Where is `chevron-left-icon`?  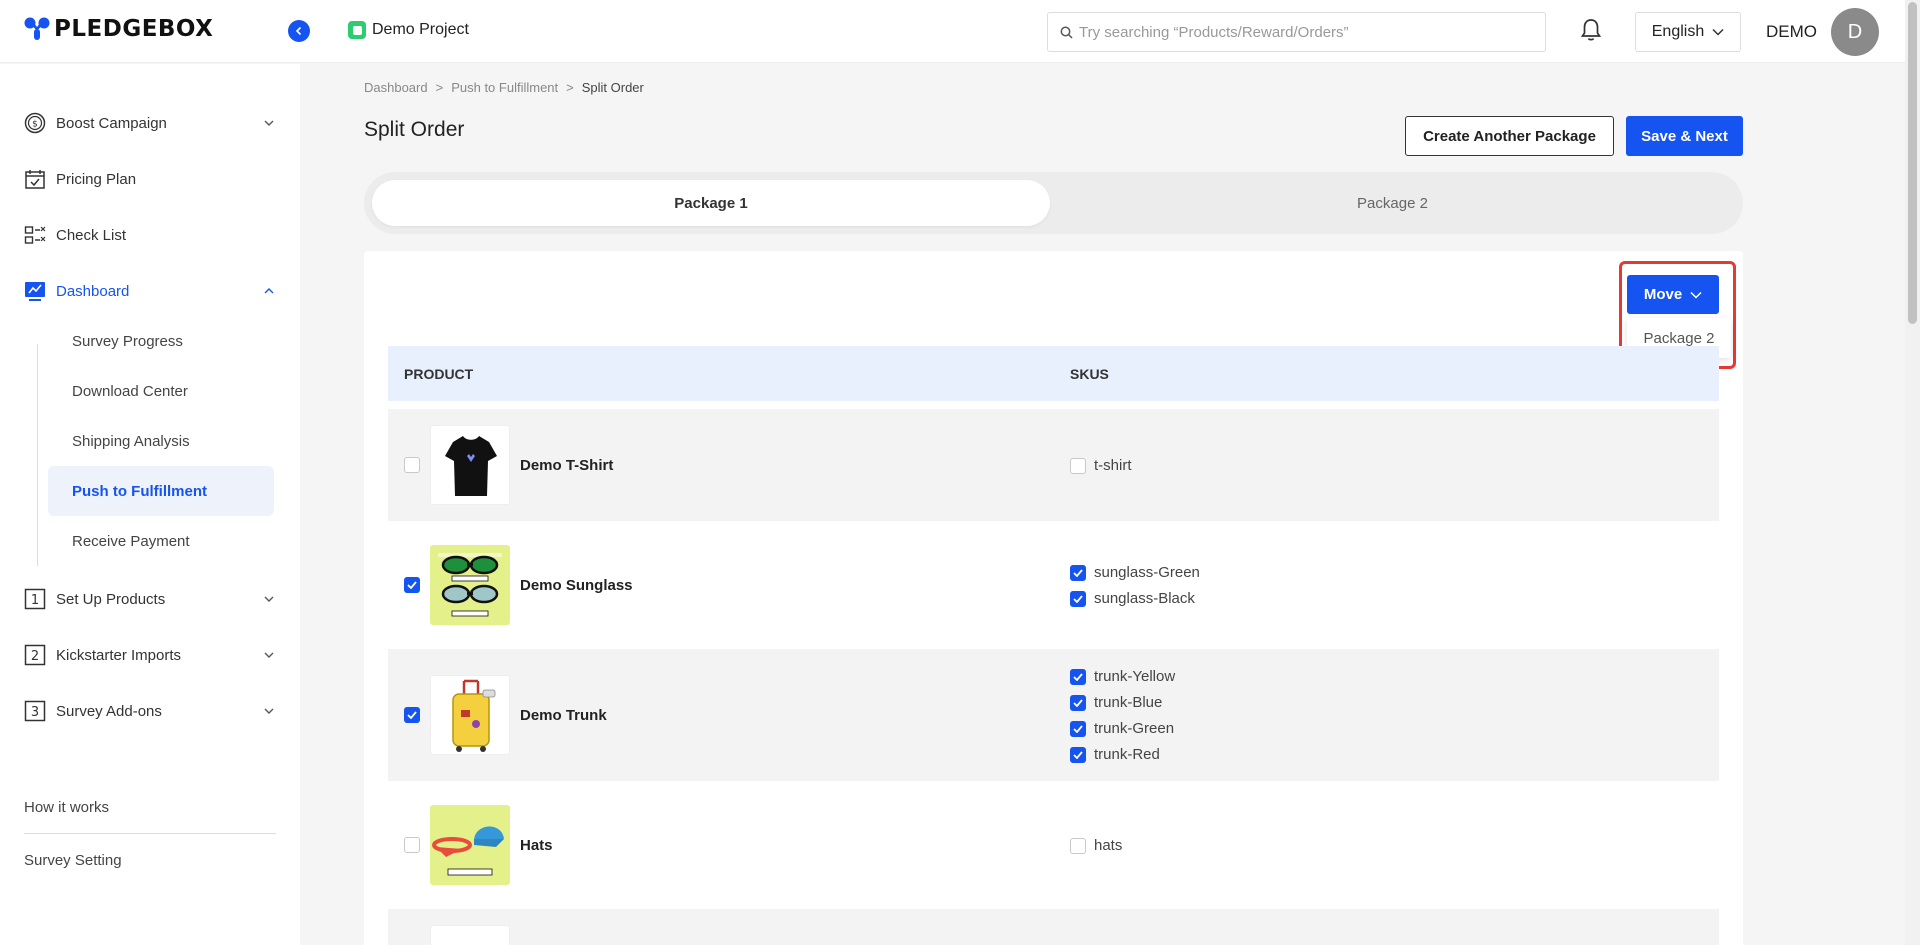 chevron-left-icon is located at coordinates (298, 31).